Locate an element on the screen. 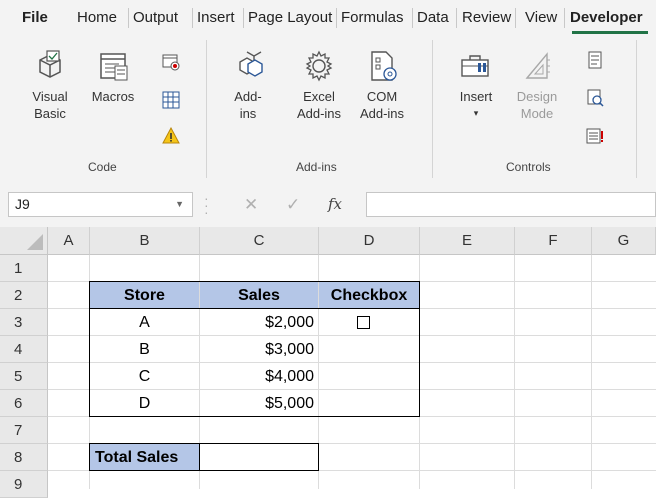 The image size is (656, 498). select-all-button is located at coordinates (24, 241).